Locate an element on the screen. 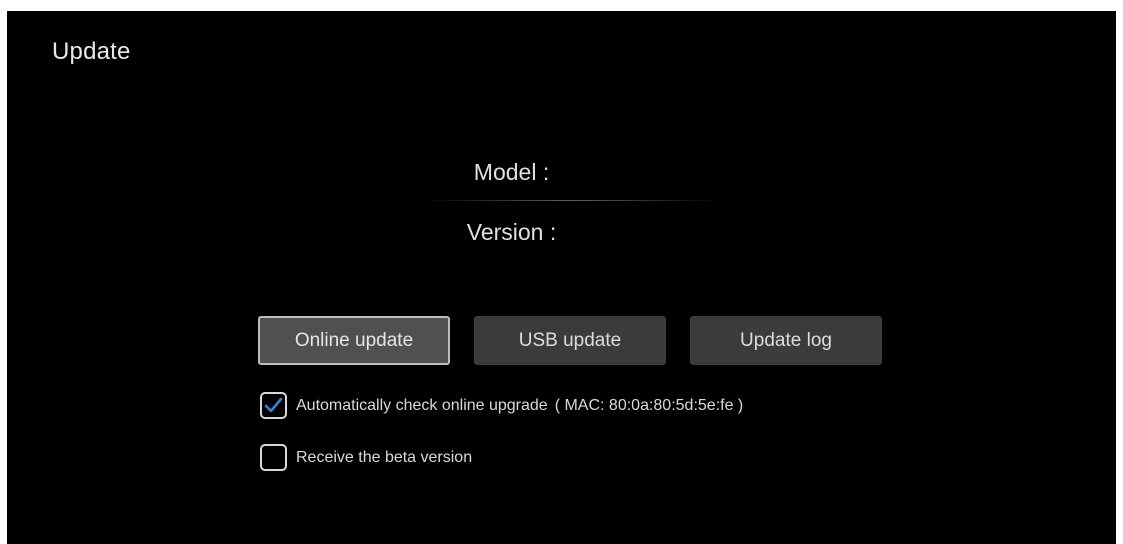 Image resolution: width=1123 pixels, height=544 pixels. update-log-button: Update log is located at coordinates (786, 340).